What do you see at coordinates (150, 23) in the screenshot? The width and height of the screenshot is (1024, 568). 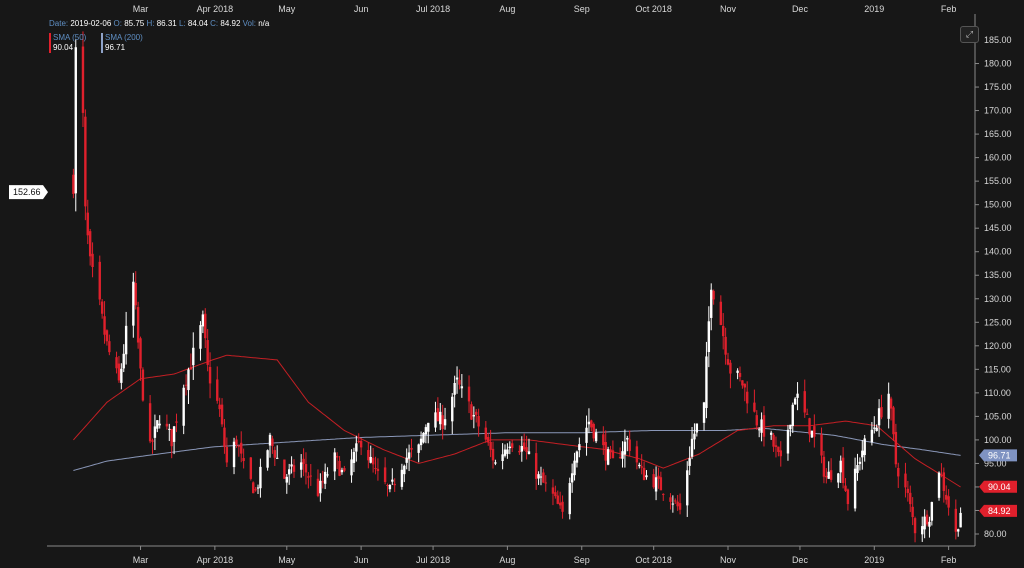 I see `high-label: H:` at bounding box center [150, 23].